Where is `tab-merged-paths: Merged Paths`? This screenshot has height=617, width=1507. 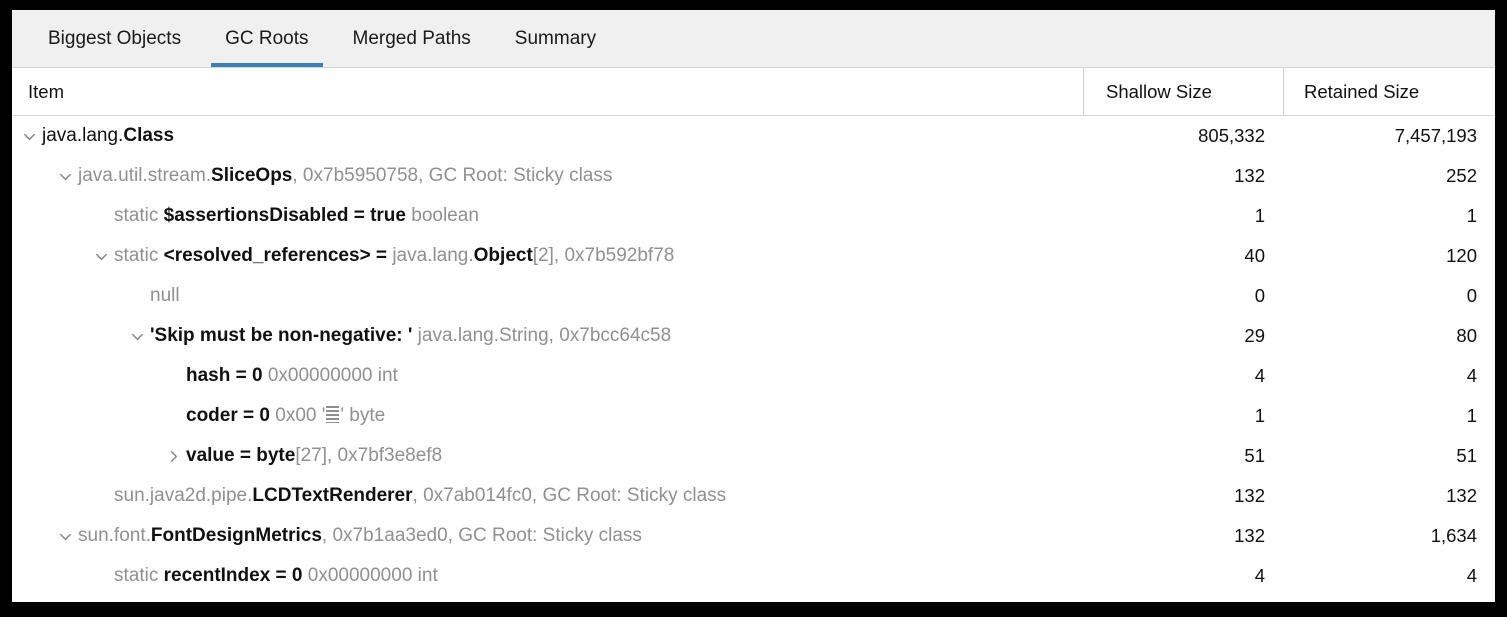 tab-merged-paths: Merged Paths is located at coordinates (412, 38).